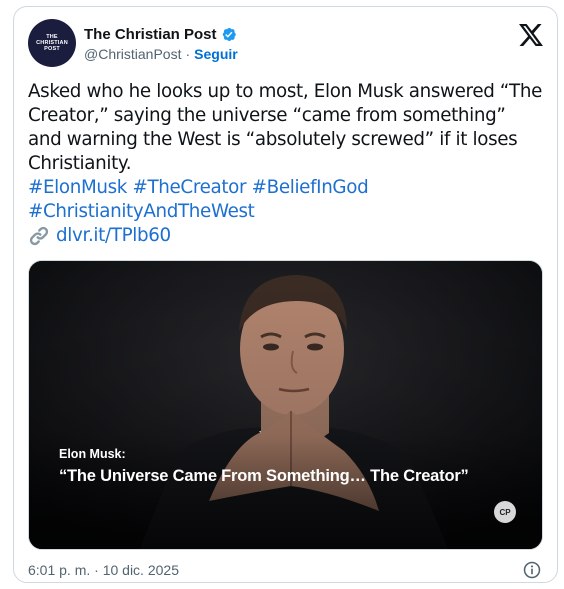 This screenshot has height=589, width=564. I want to click on hashtag-link: #TheCreator, so click(190, 187).